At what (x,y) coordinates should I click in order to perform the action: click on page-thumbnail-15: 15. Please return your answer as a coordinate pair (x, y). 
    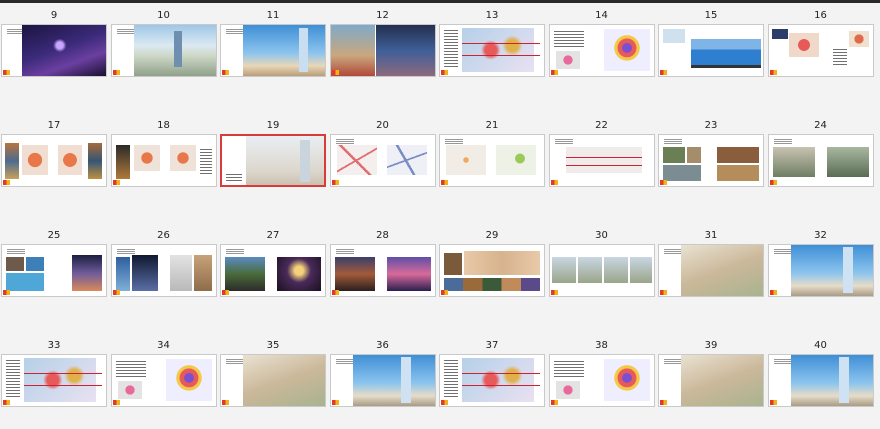
    Looking at the image, I should click on (711, 44).